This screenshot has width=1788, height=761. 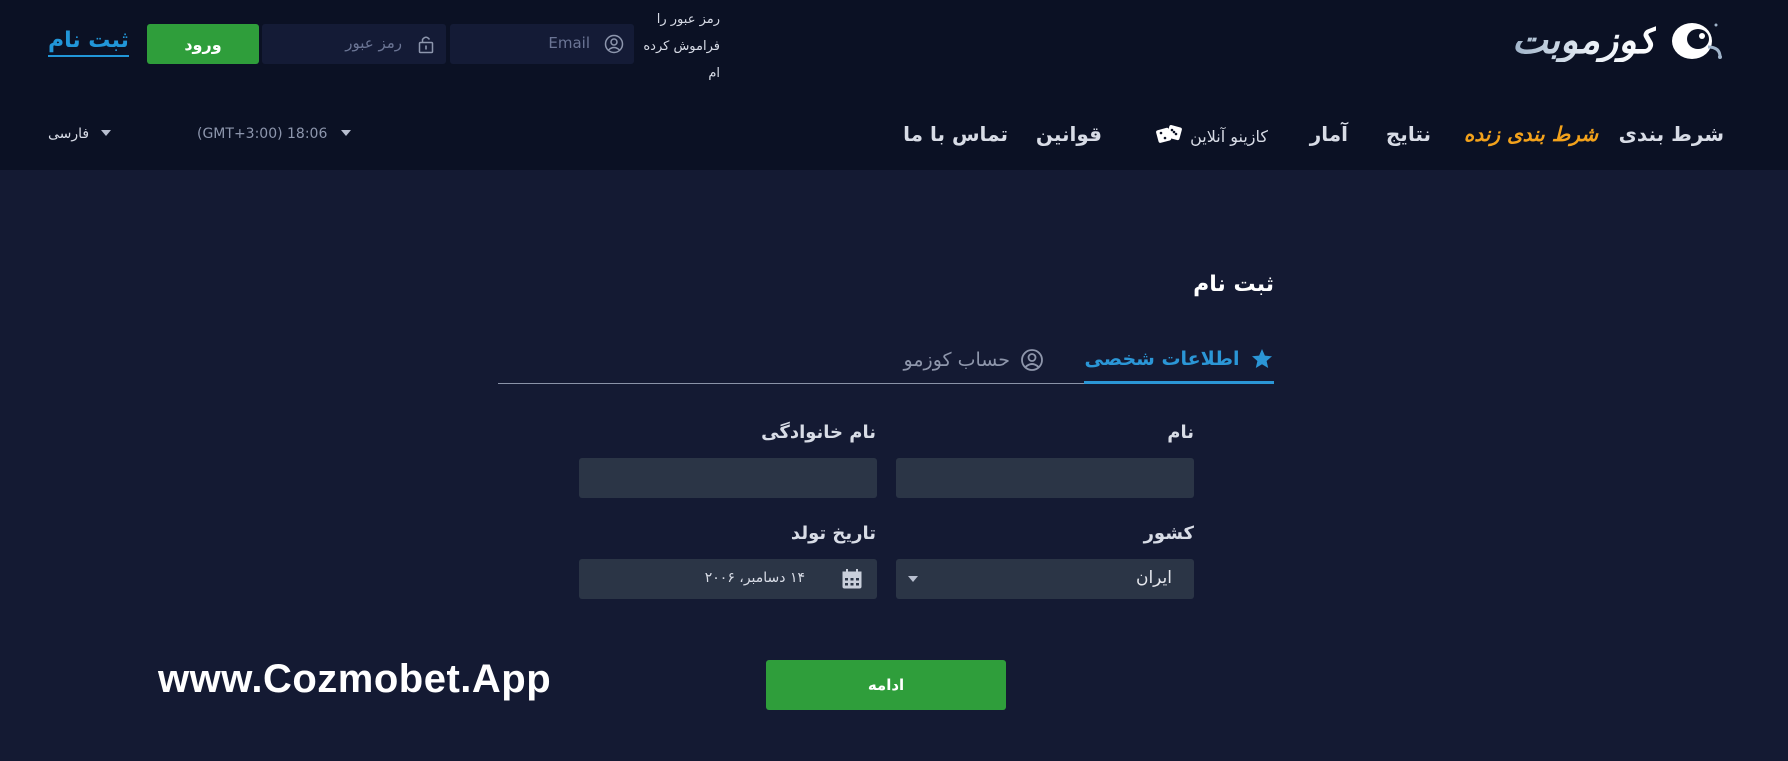 I want to click on page-title: ثبت نام, so click(x=1233, y=284).